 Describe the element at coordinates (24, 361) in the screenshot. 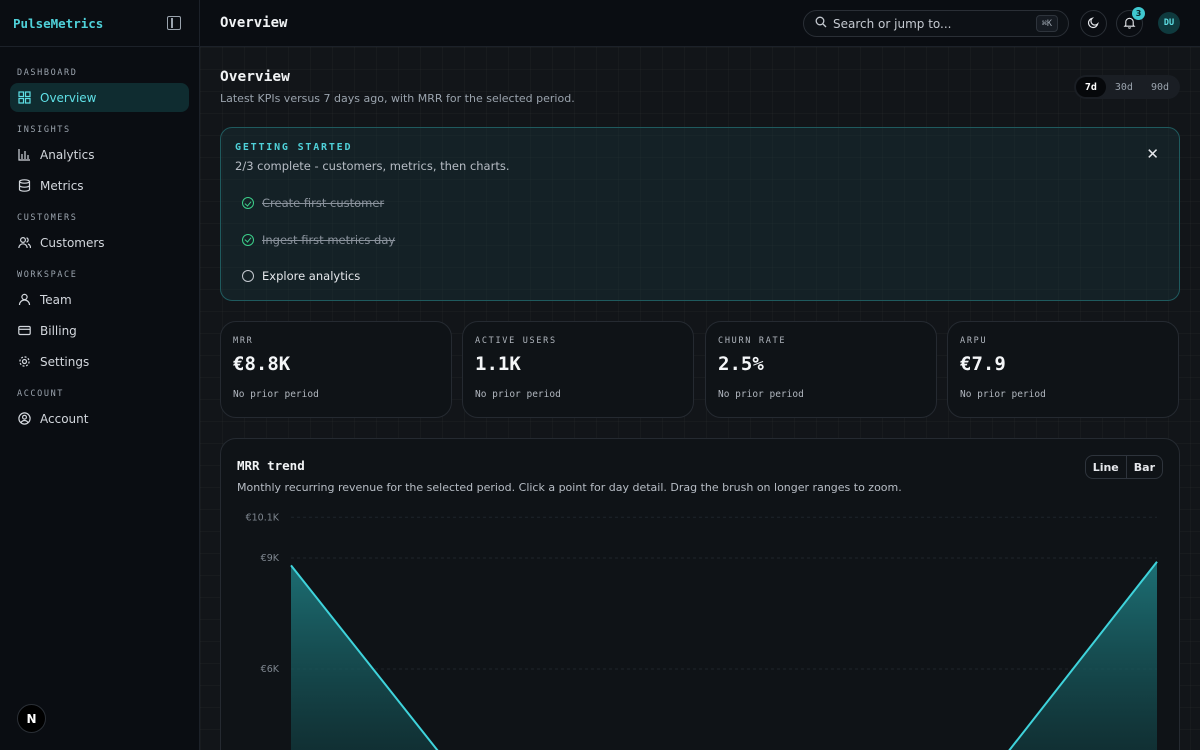

I see `gear-icon` at that location.